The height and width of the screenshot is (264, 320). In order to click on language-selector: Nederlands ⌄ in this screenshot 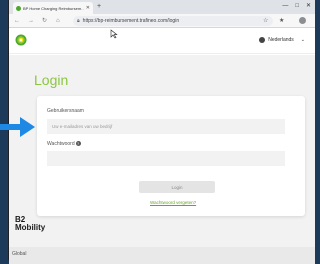, I will do `click(282, 40)`.